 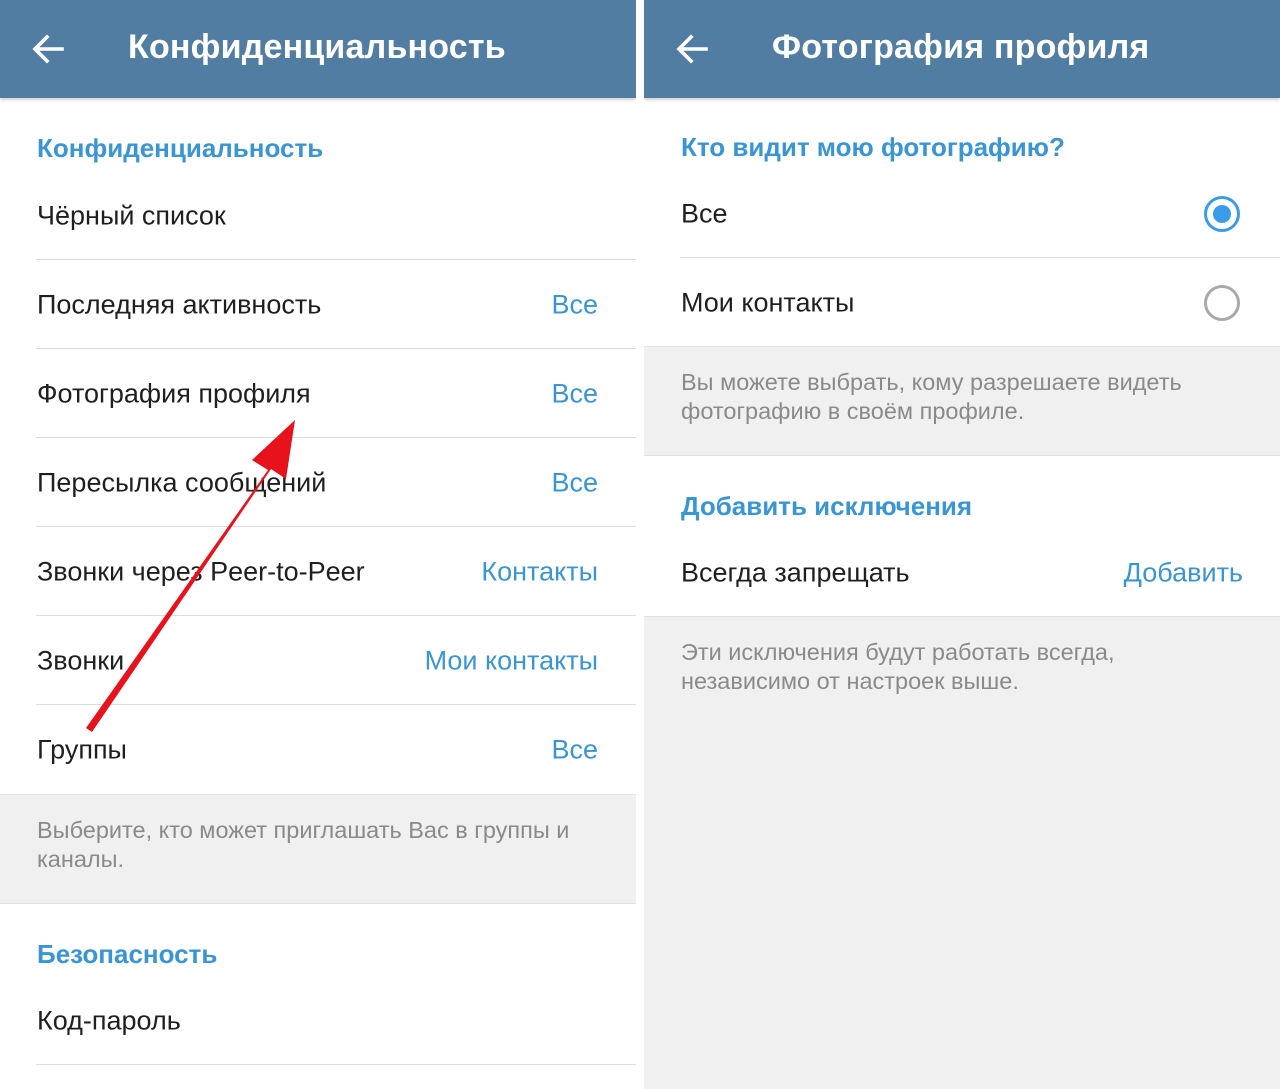 What do you see at coordinates (127, 954) in the screenshot?
I see `section-header-security: Безопасность` at bounding box center [127, 954].